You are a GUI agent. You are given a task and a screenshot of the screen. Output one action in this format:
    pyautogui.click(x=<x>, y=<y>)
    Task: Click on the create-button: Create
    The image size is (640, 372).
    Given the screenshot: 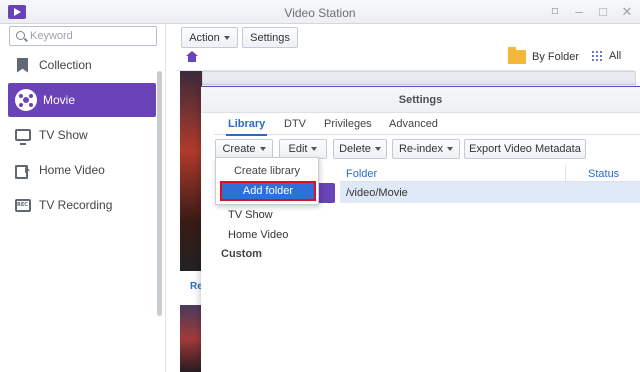 What is the action you would take?
    pyautogui.click(x=244, y=149)
    